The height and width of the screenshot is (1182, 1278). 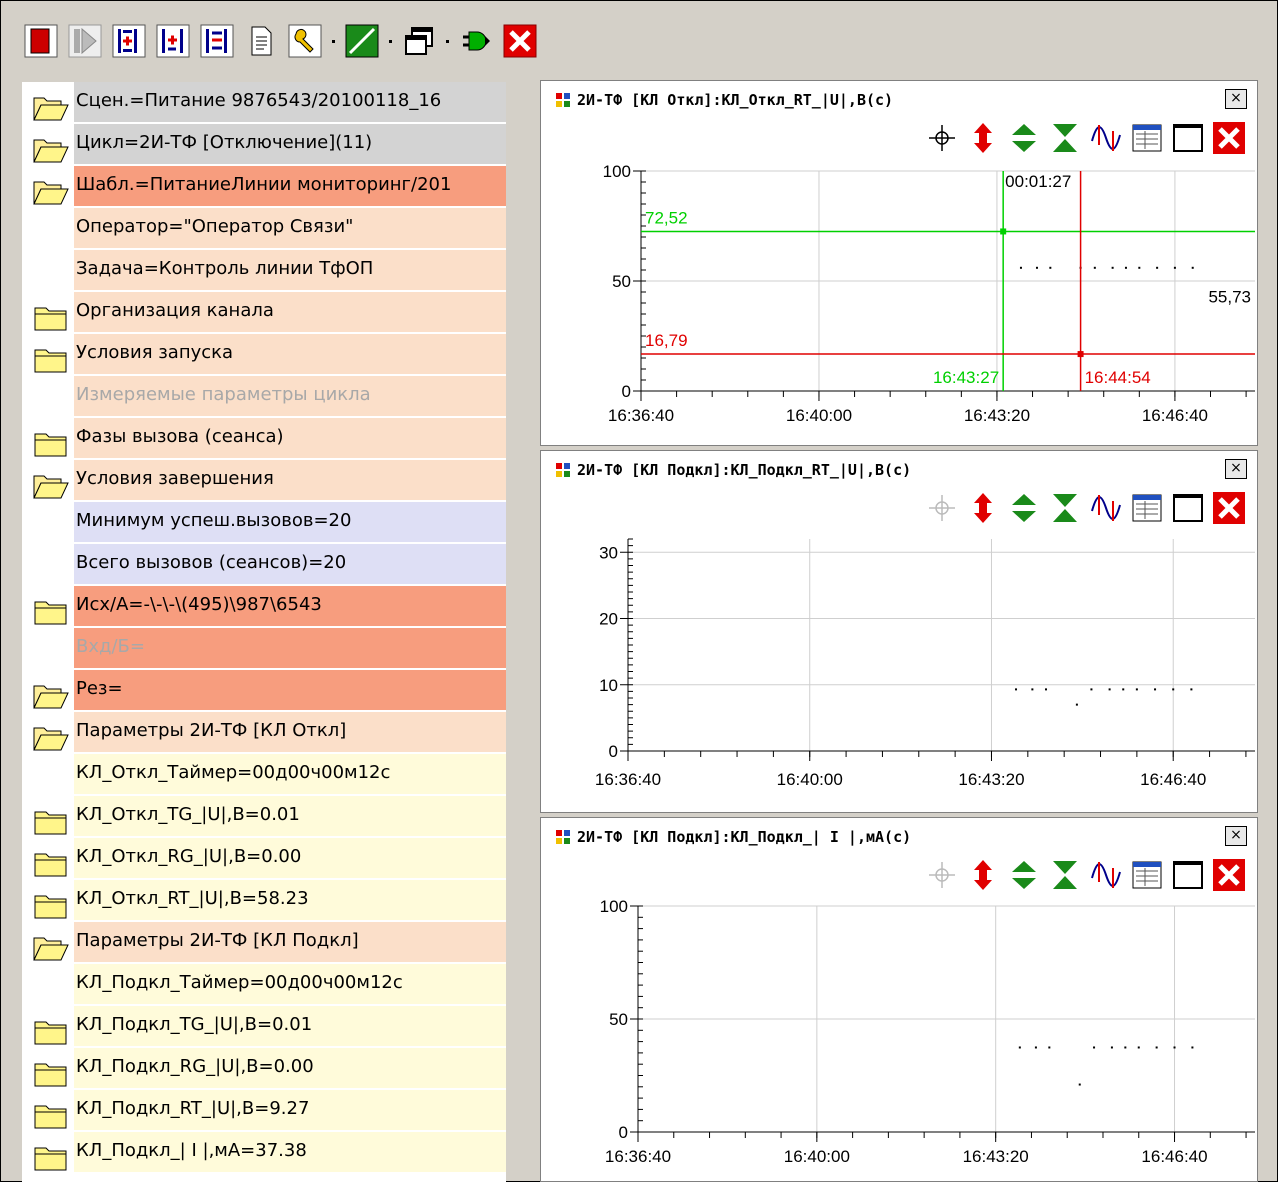 I want to click on last-value-label: 55,73, so click(x=1229, y=297).